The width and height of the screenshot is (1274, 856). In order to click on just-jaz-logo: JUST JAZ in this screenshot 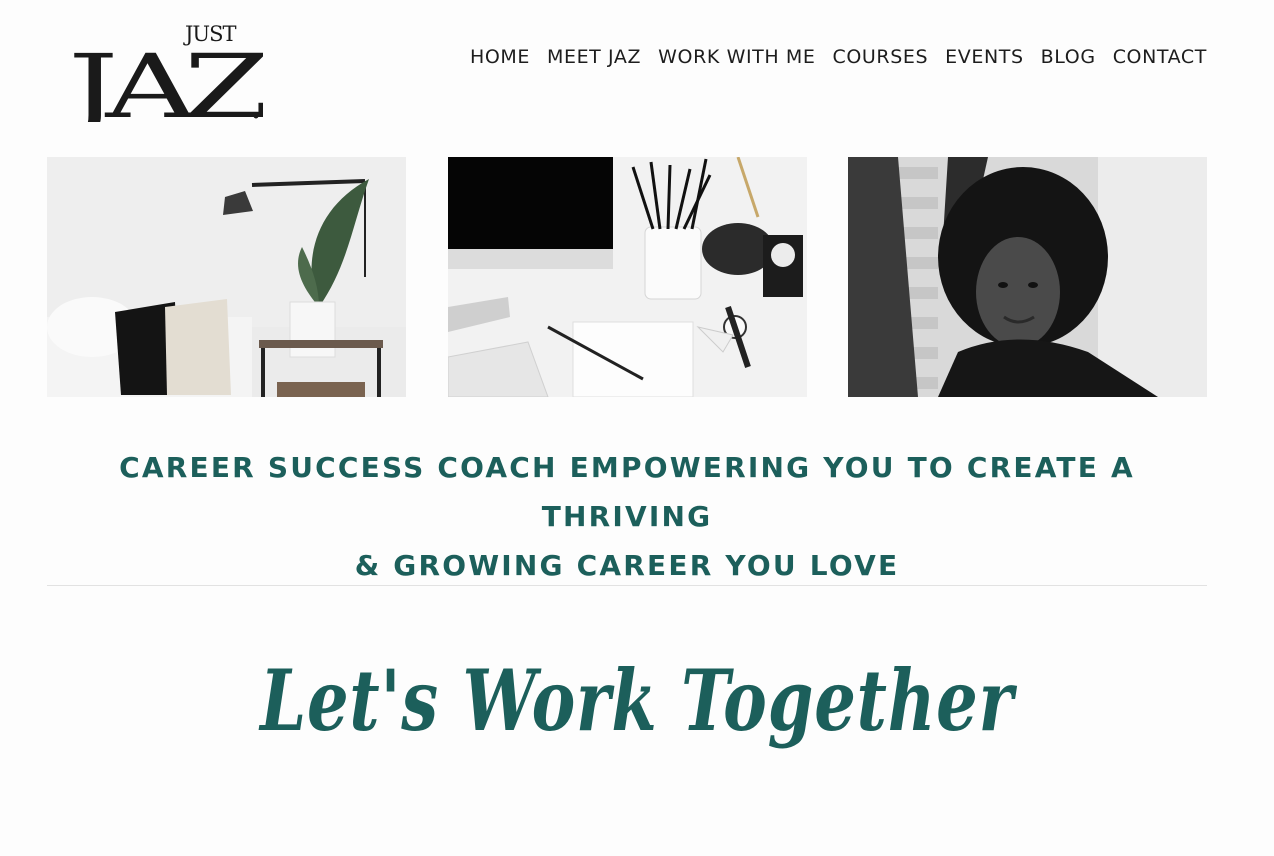, I will do `click(165, 72)`.